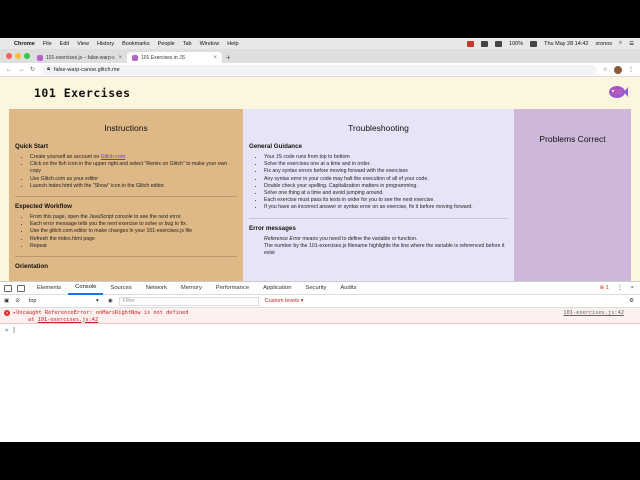 The width and height of the screenshot is (640, 480). I want to click on problems-heading: Problems Correct, so click(572, 139).